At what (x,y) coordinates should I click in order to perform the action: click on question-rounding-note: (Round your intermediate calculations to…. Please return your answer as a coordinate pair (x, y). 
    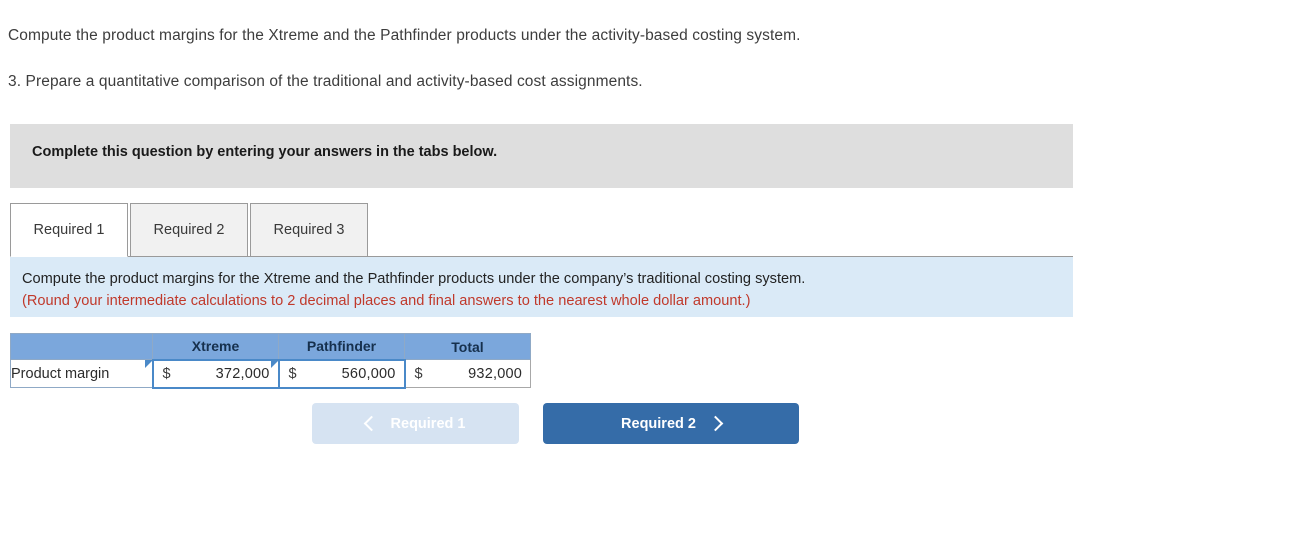
    Looking at the image, I should click on (386, 301).